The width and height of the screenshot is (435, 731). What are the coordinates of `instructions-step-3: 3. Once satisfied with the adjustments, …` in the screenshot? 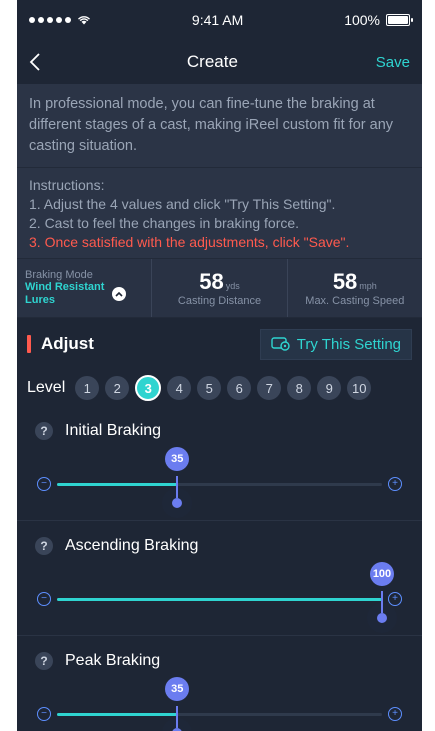 It's located at (189, 242).